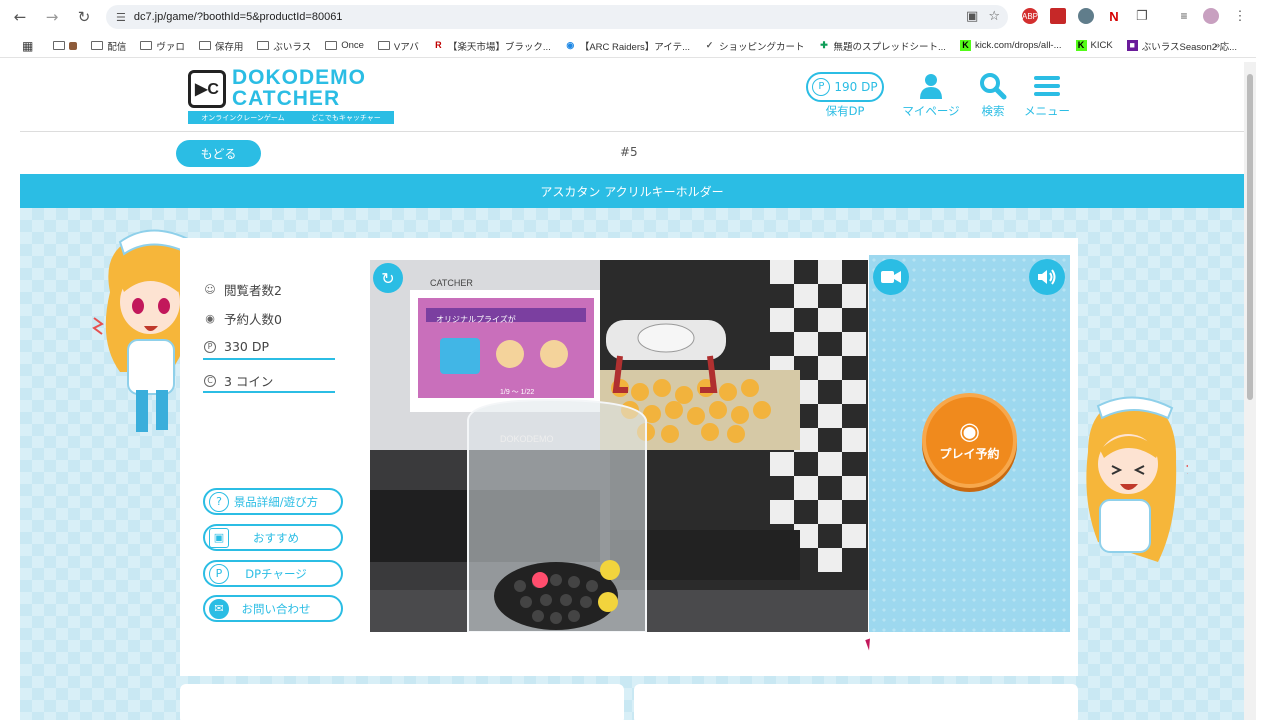  What do you see at coordinates (1137, 479) in the screenshot?
I see `mascot-right-illustration` at bounding box center [1137, 479].